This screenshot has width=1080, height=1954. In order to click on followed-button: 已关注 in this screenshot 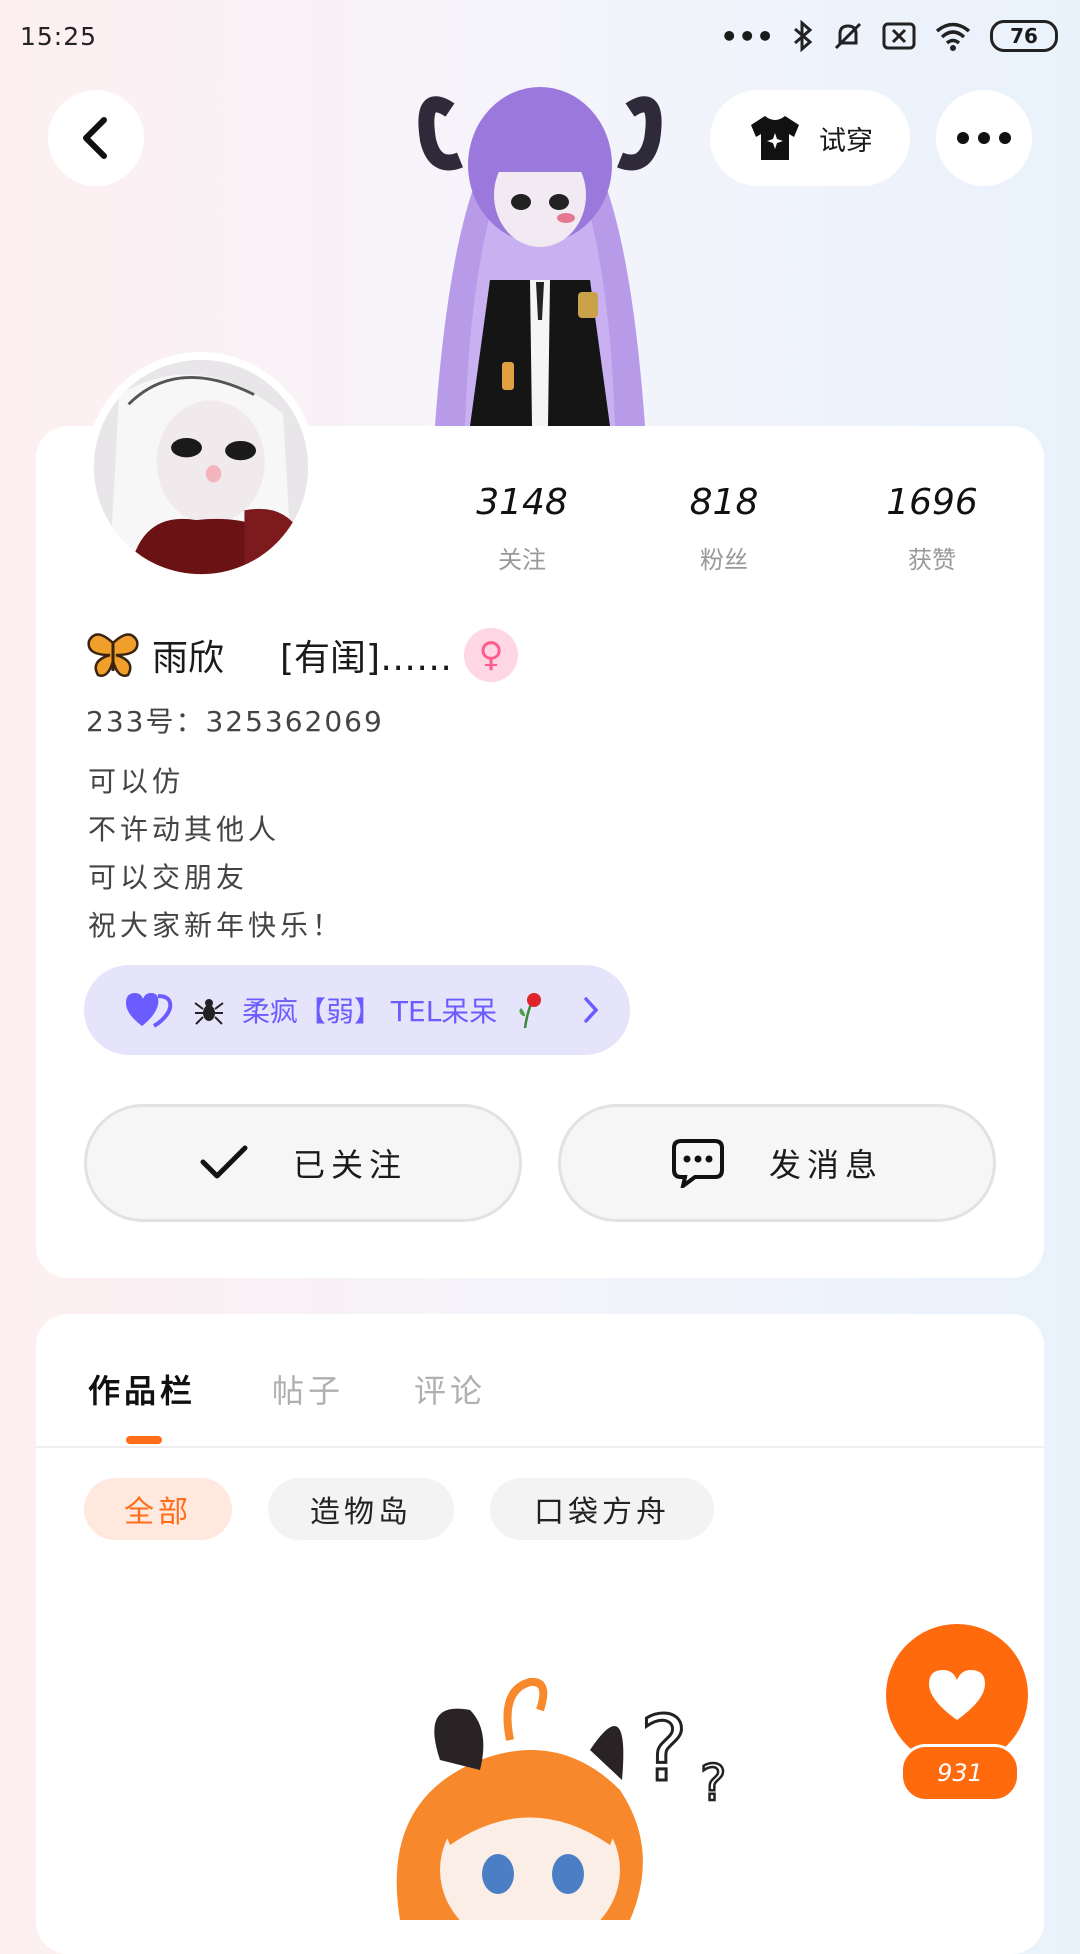, I will do `click(303, 1163)`.